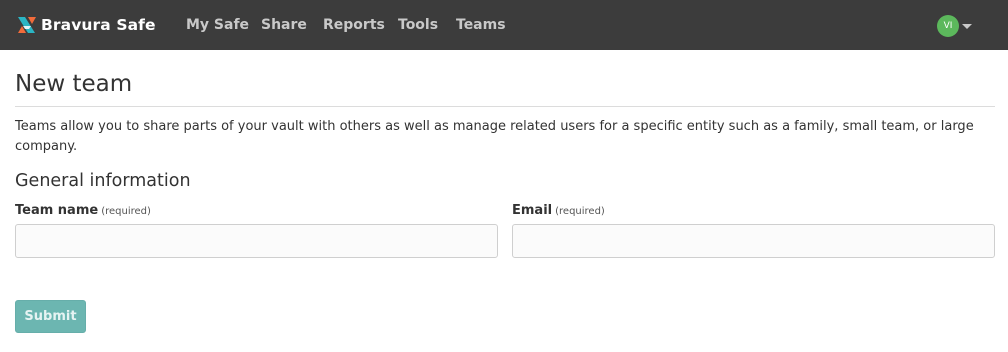 This screenshot has height=352, width=1008. I want to click on team-name-label: Team name (required), so click(83, 210).